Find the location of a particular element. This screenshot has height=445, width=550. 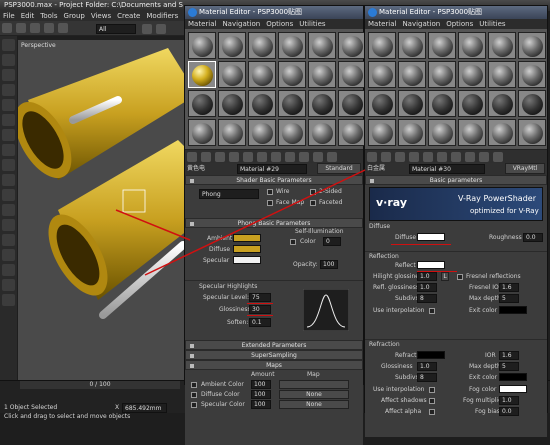

refr-use-interp-checkbox is located at coordinates (432, 390).